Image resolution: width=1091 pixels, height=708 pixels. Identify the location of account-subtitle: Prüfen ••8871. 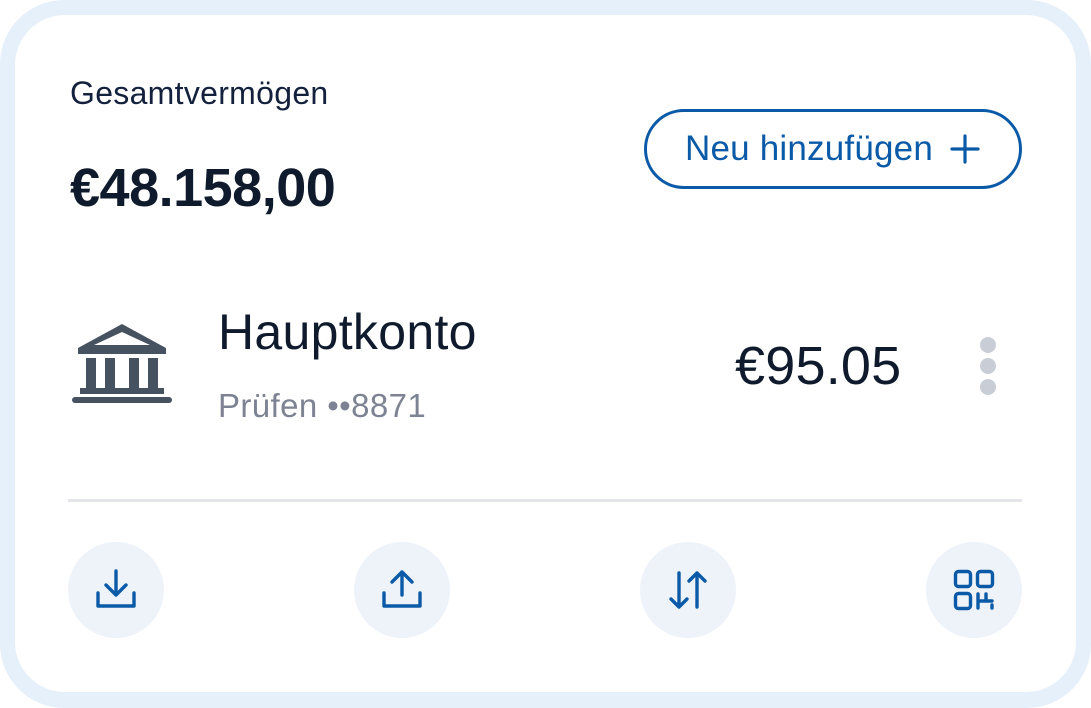
(322, 405).